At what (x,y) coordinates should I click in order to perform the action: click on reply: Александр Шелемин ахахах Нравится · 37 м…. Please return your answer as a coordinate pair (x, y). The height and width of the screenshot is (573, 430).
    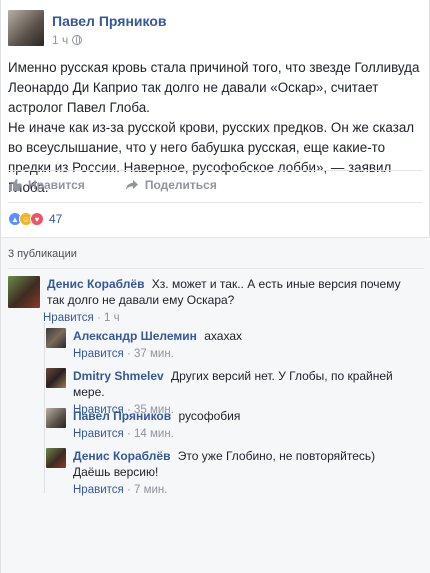
    Looking at the image, I should click on (229, 345).